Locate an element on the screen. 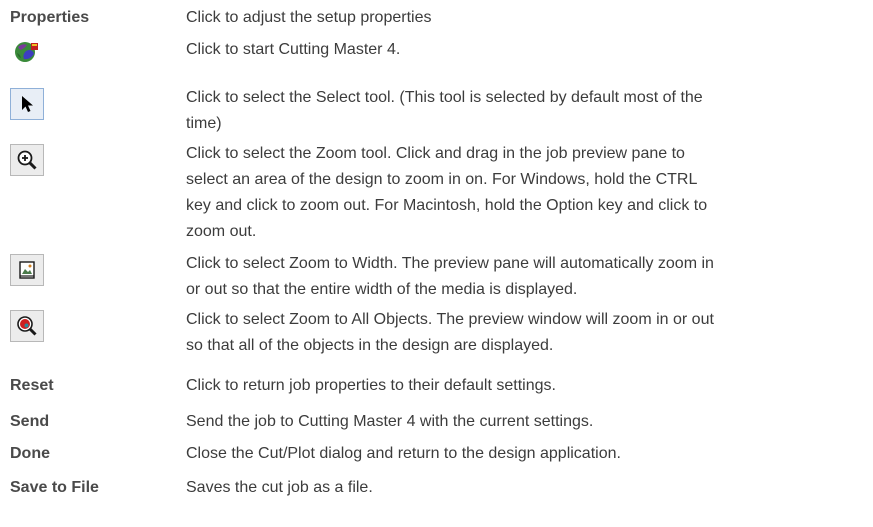  save-to-file-description: Saves the cut job as a file. is located at coordinates (279, 487).